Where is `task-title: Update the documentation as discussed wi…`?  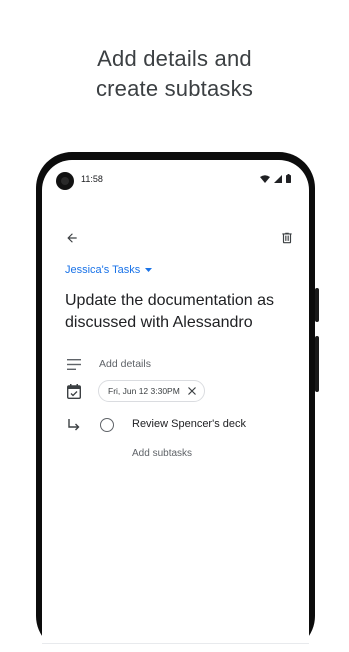
task-title: Update the documentation as discussed wi… is located at coordinates (177, 312).